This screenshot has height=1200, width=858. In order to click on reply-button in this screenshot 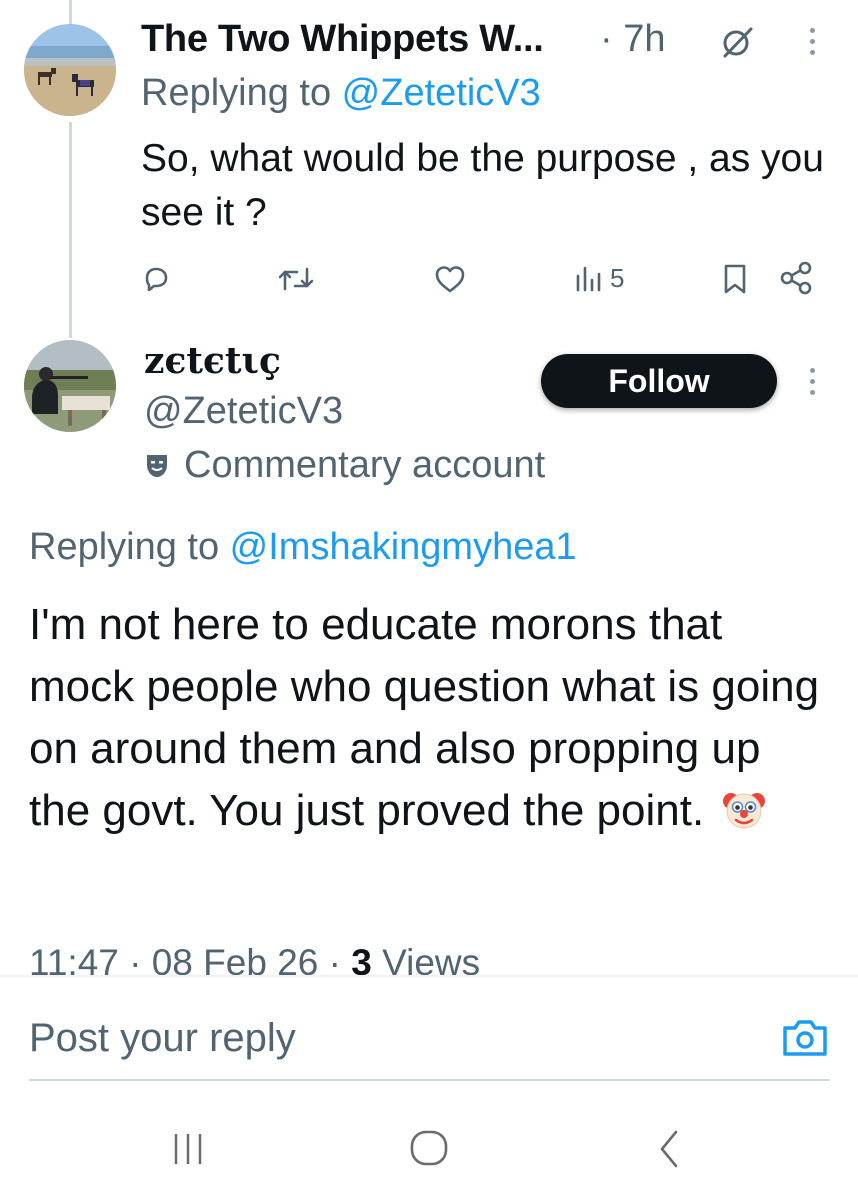, I will do `click(156, 279)`.